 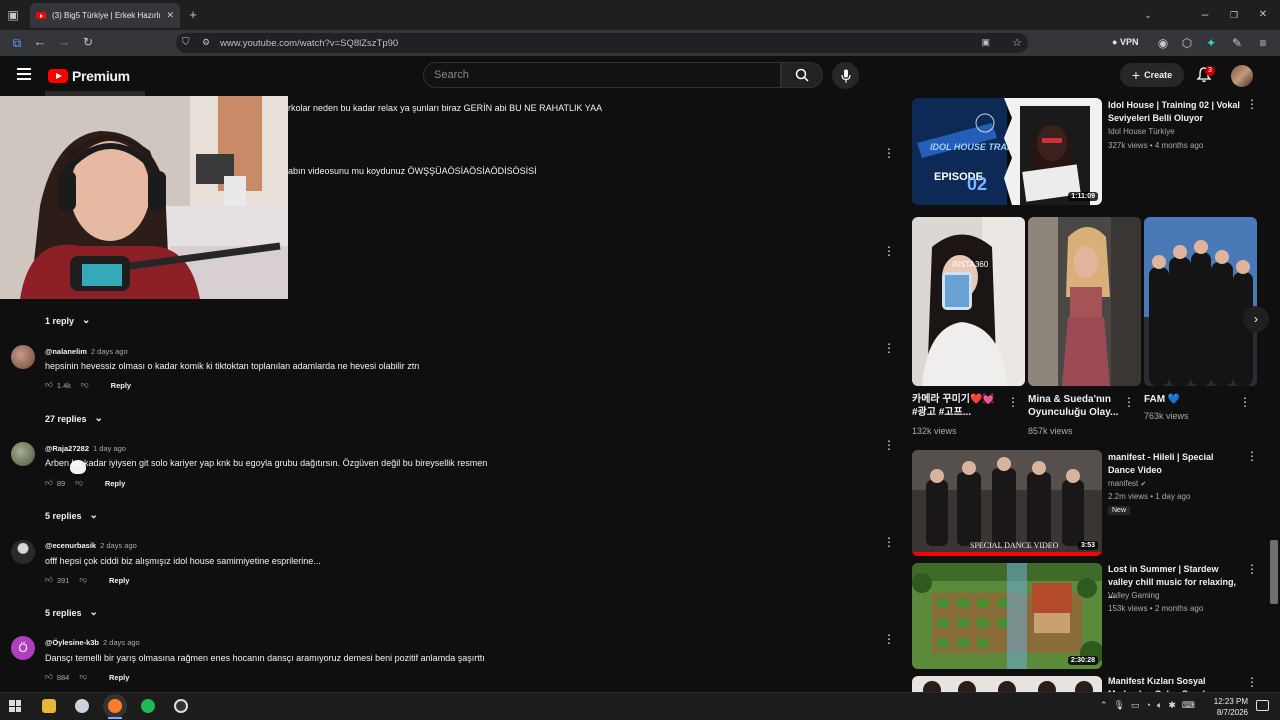 I want to click on start-button-icon, so click(x=15, y=706).